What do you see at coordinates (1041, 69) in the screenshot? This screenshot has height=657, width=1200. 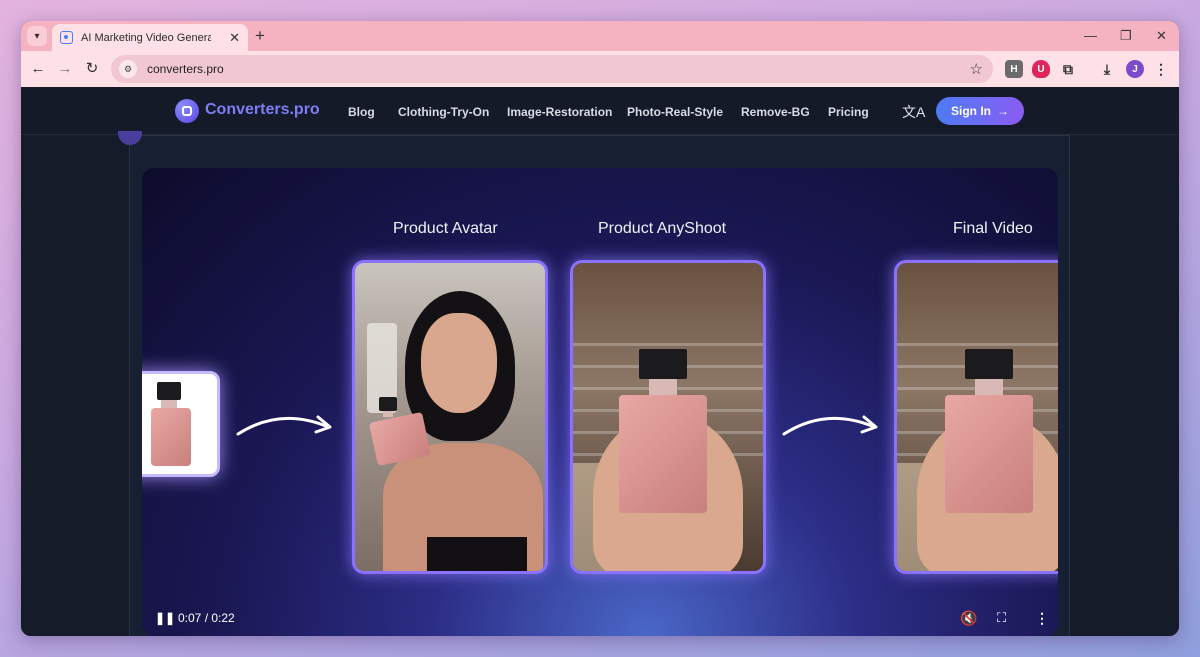 I see `shield-extension-icon: U` at bounding box center [1041, 69].